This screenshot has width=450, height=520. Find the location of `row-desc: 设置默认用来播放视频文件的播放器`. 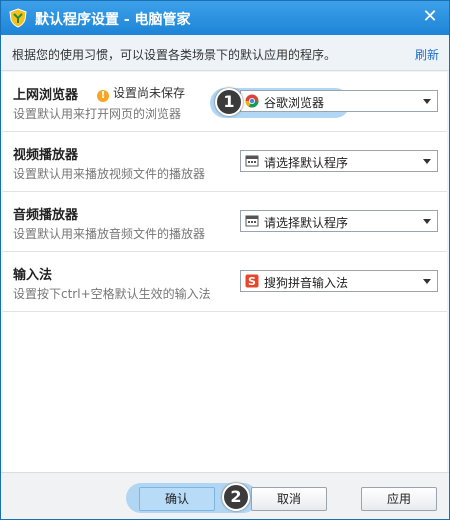

row-desc: 设置默认用来播放视频文件的播放器 is located at coordinates (109, 174).